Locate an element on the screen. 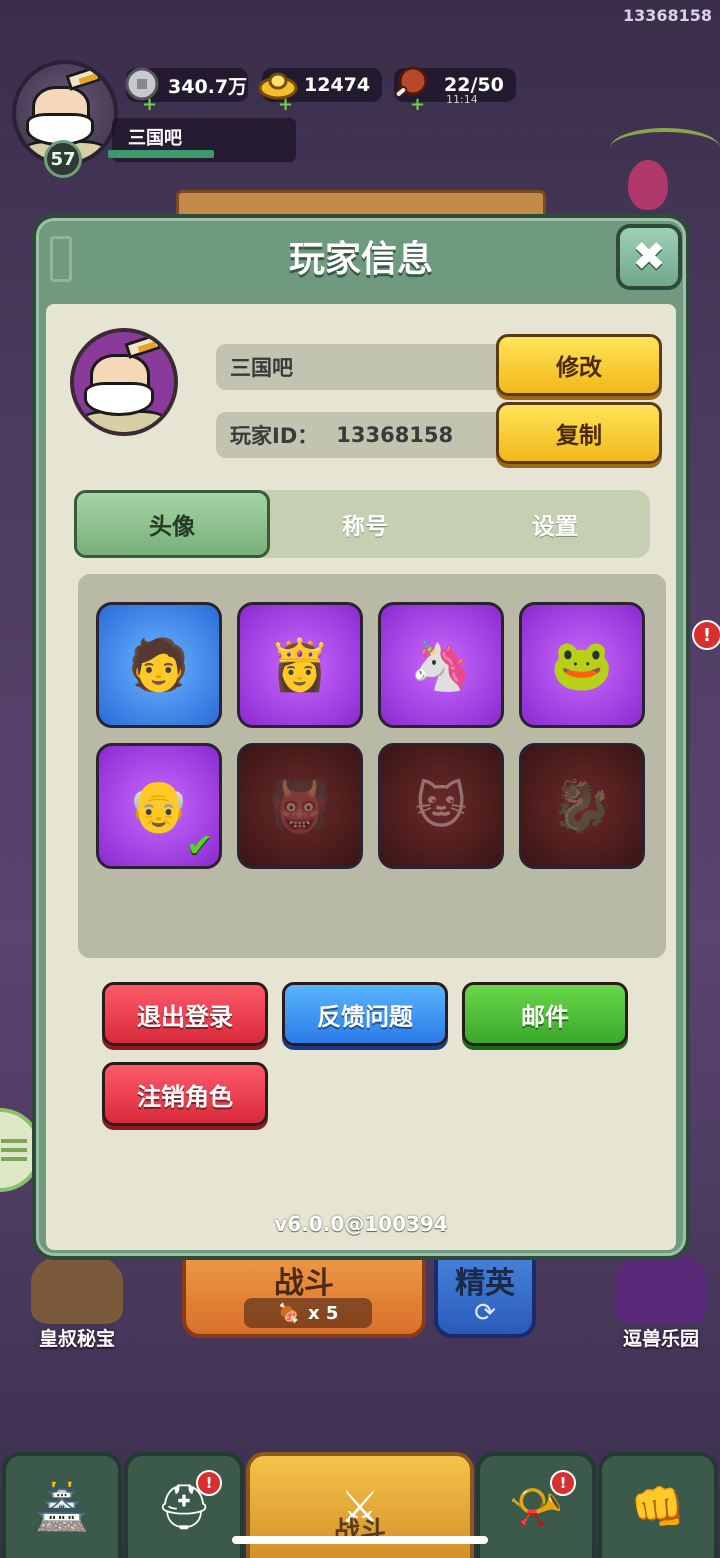  nav-heroes-alert-icon: ! is located at coordinates (209, 1483).